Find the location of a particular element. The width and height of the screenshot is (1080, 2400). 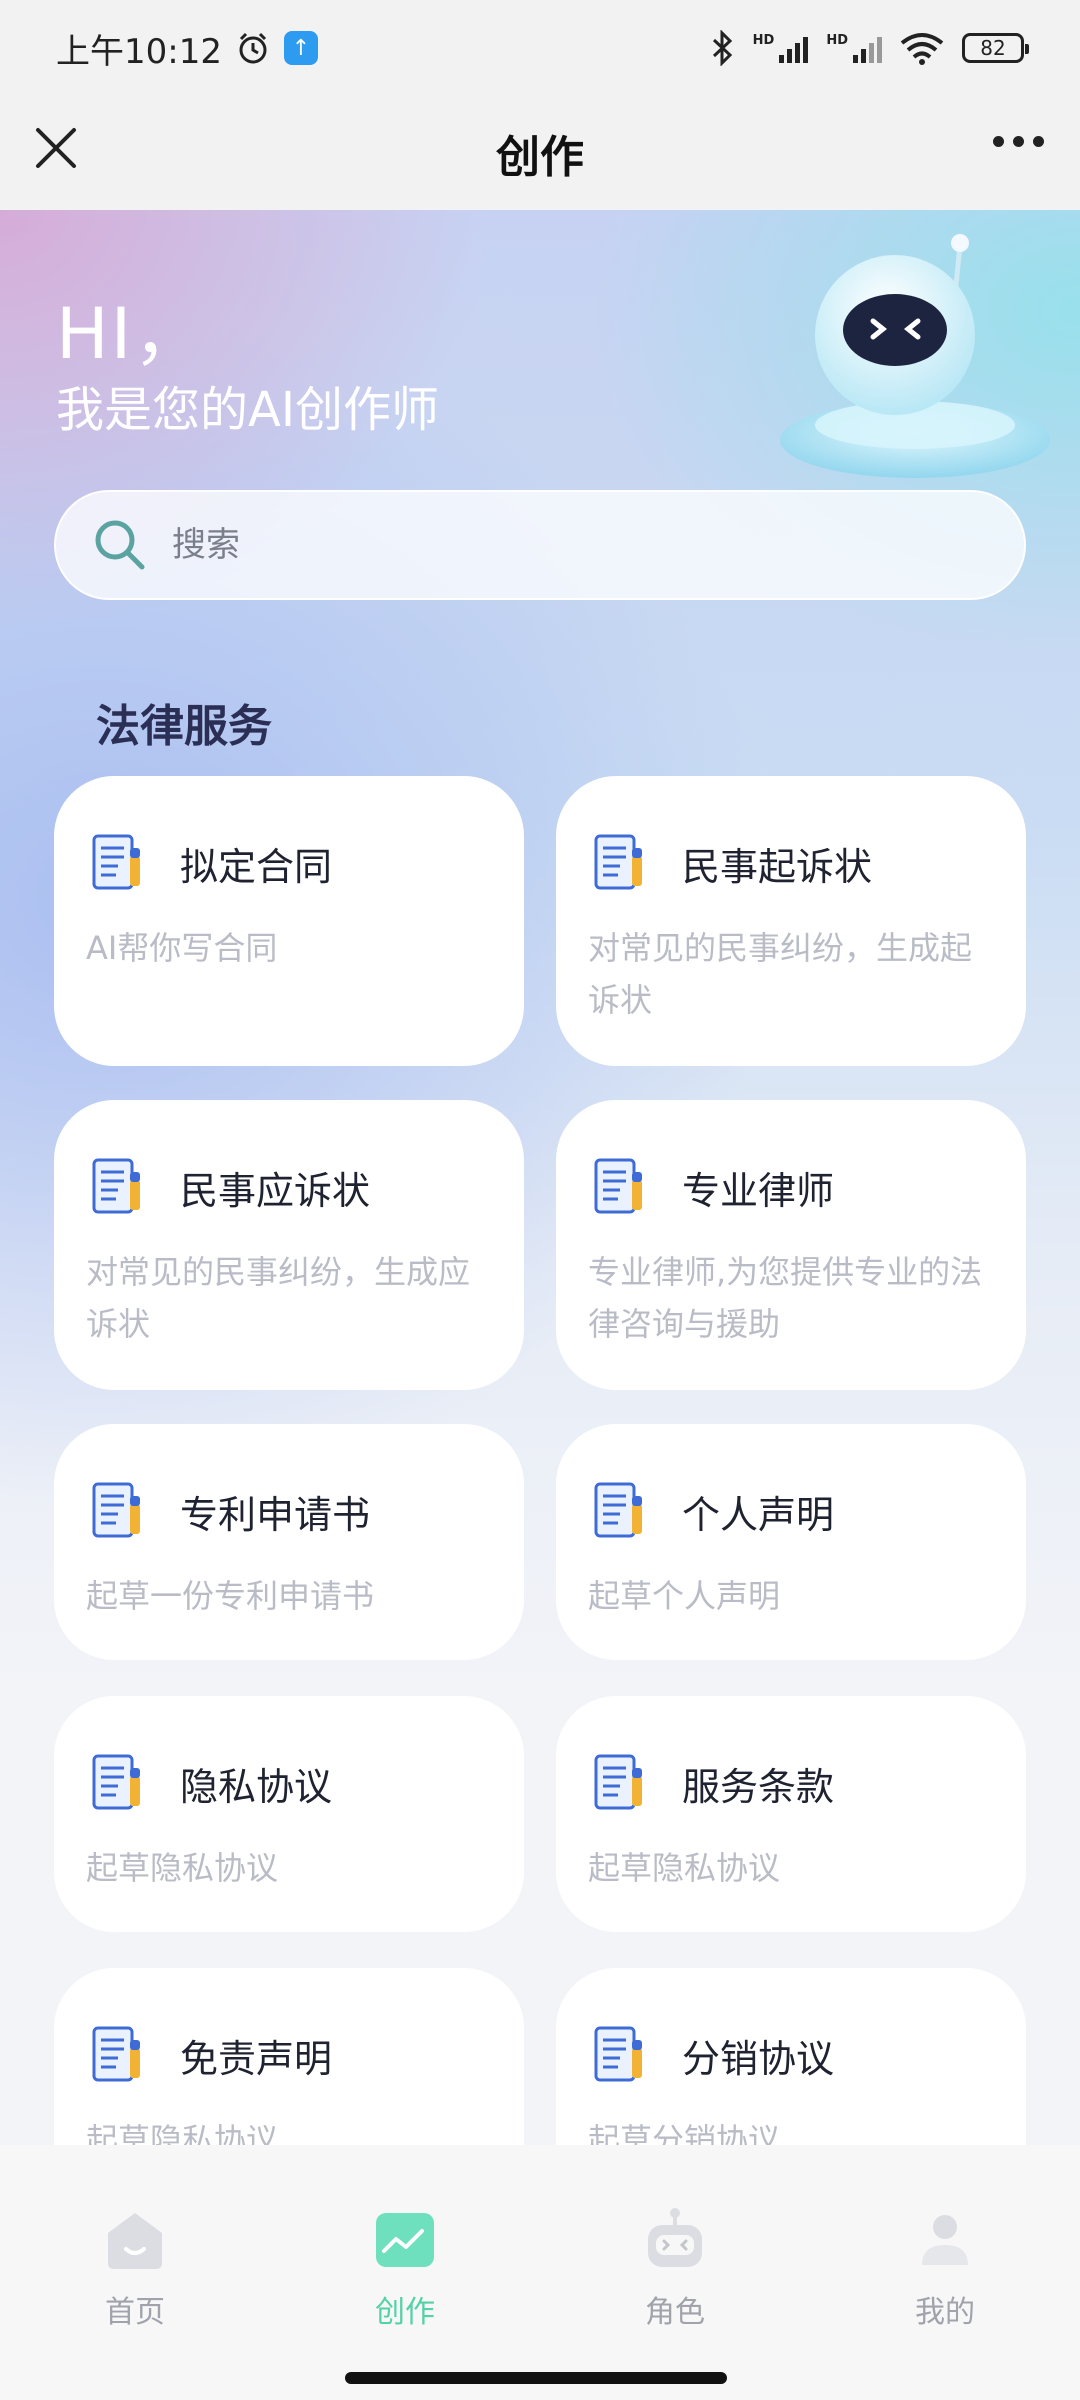

status-left: 上午10:12 ↑ is located at coordinates (187, 48).